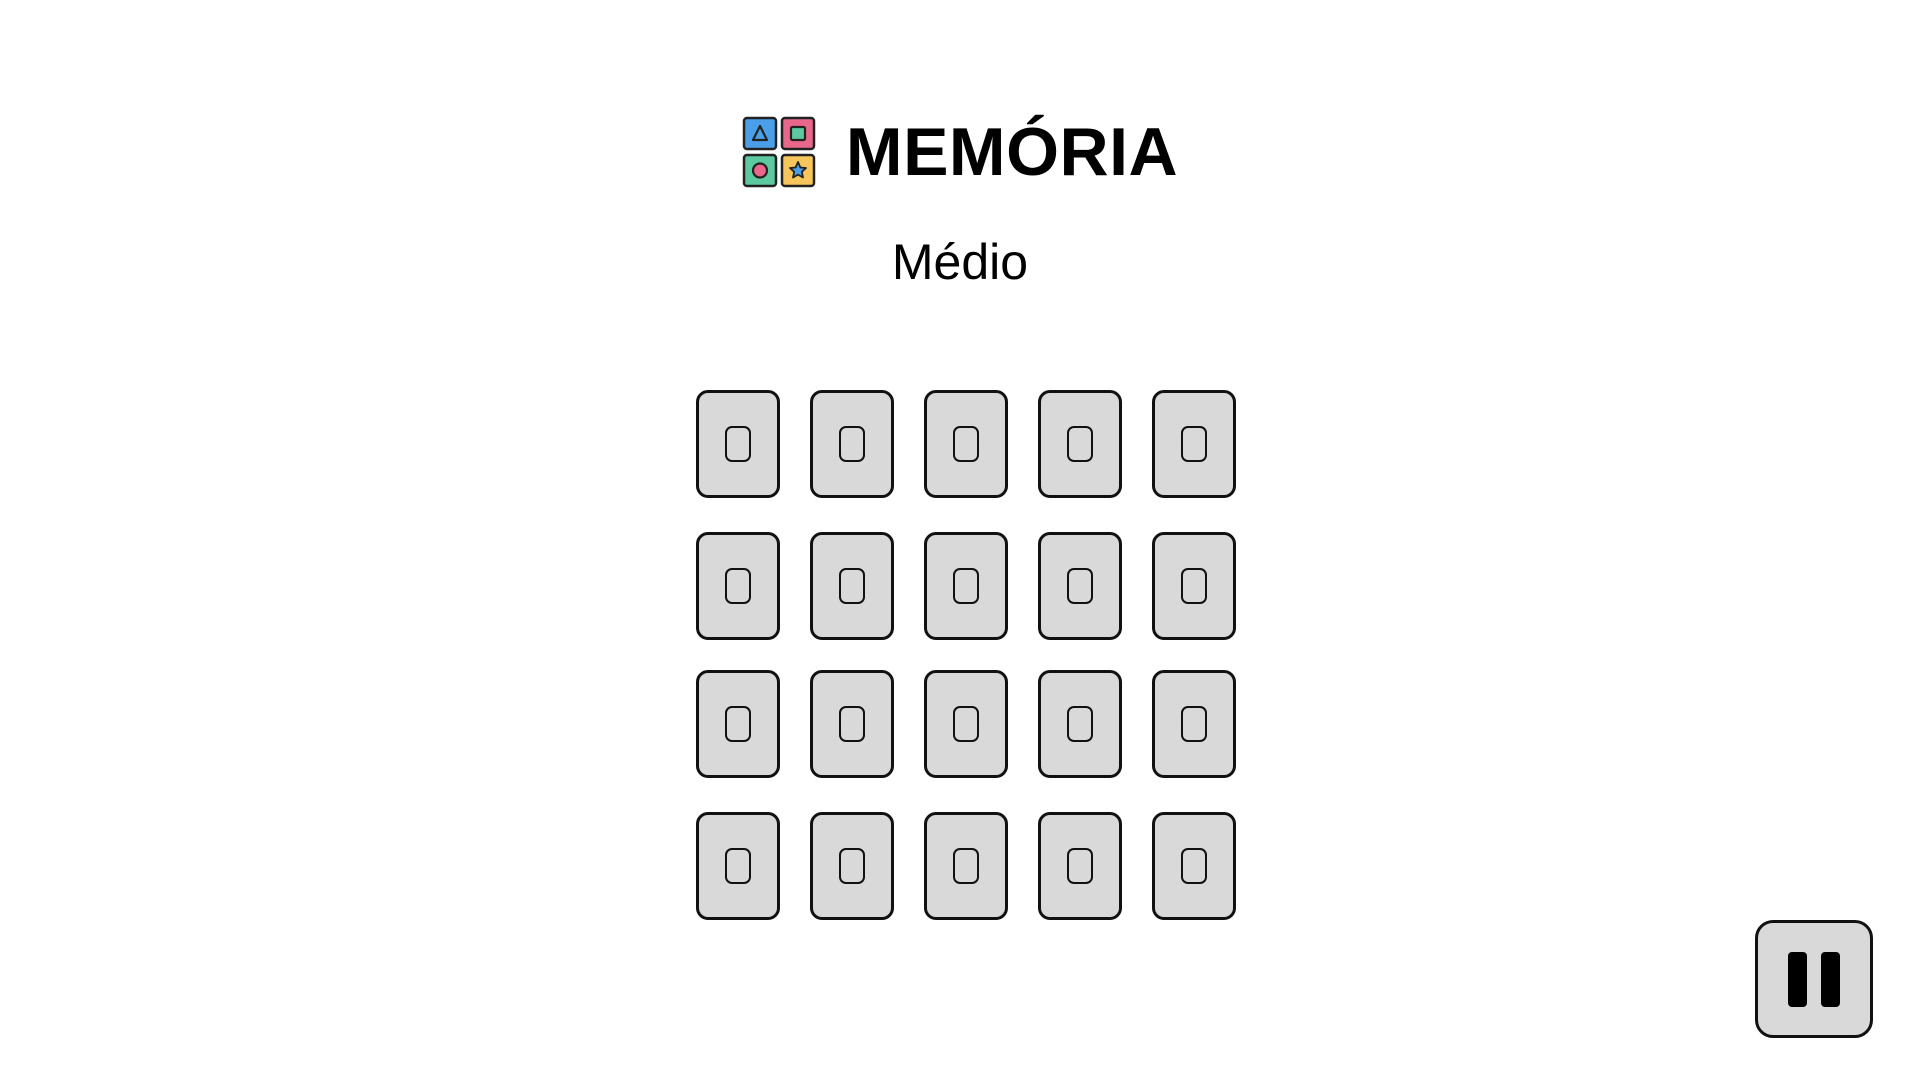 The height and width of the screenshot is (1080, 1920). I want to click on pause-button, so click(1814, 979).